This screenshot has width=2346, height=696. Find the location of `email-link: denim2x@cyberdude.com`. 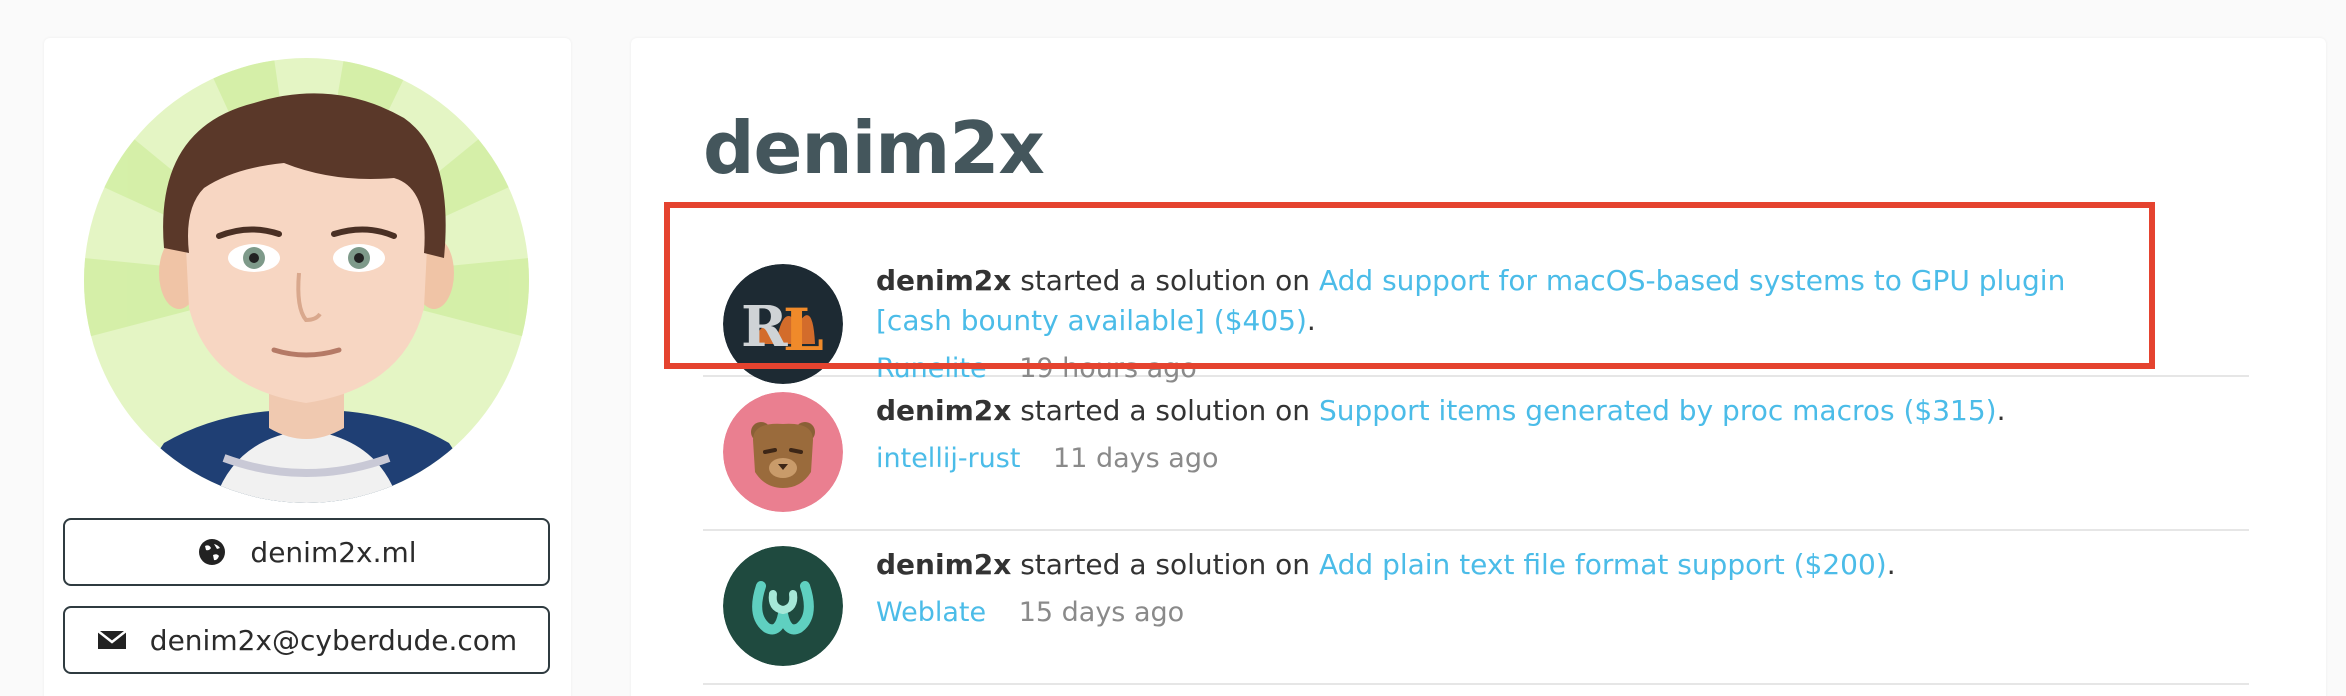

email-link: denim2x@cyberdude.com is located at coordinates (306, 640).